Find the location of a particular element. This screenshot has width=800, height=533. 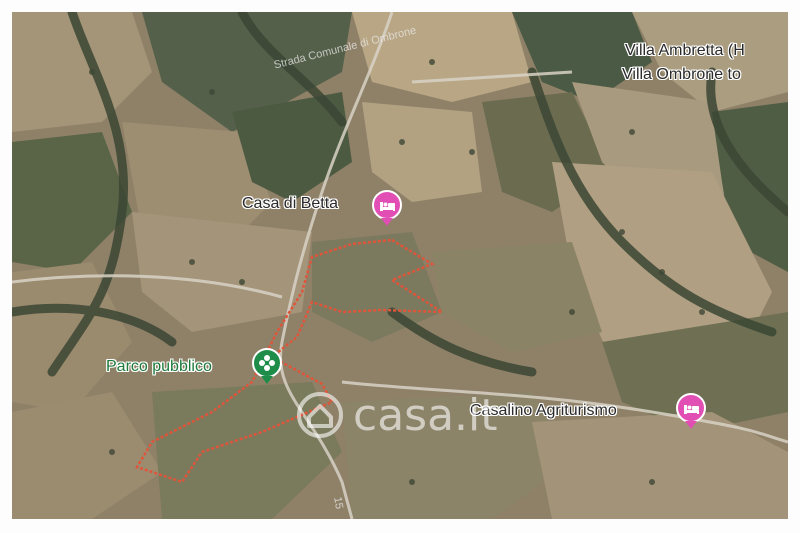

place-label-casa-di-betta: Casa di Betta is located at coordinates (290, 204).